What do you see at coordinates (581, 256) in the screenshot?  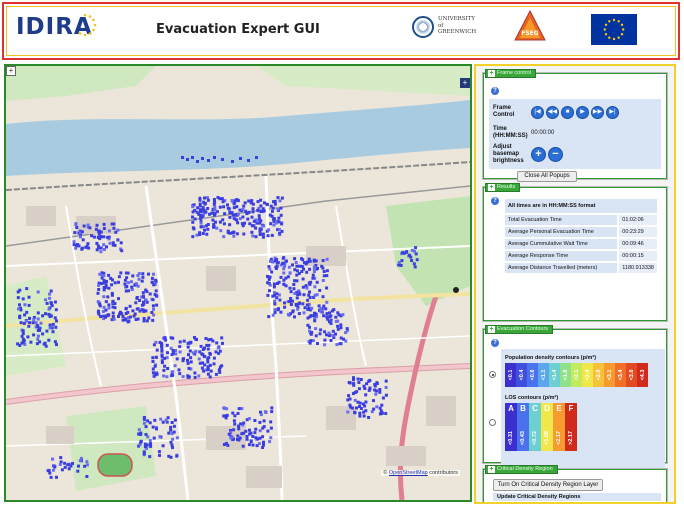 I see `table-row: Average Response Time 00:00:15` at bounding box center [581, 256].